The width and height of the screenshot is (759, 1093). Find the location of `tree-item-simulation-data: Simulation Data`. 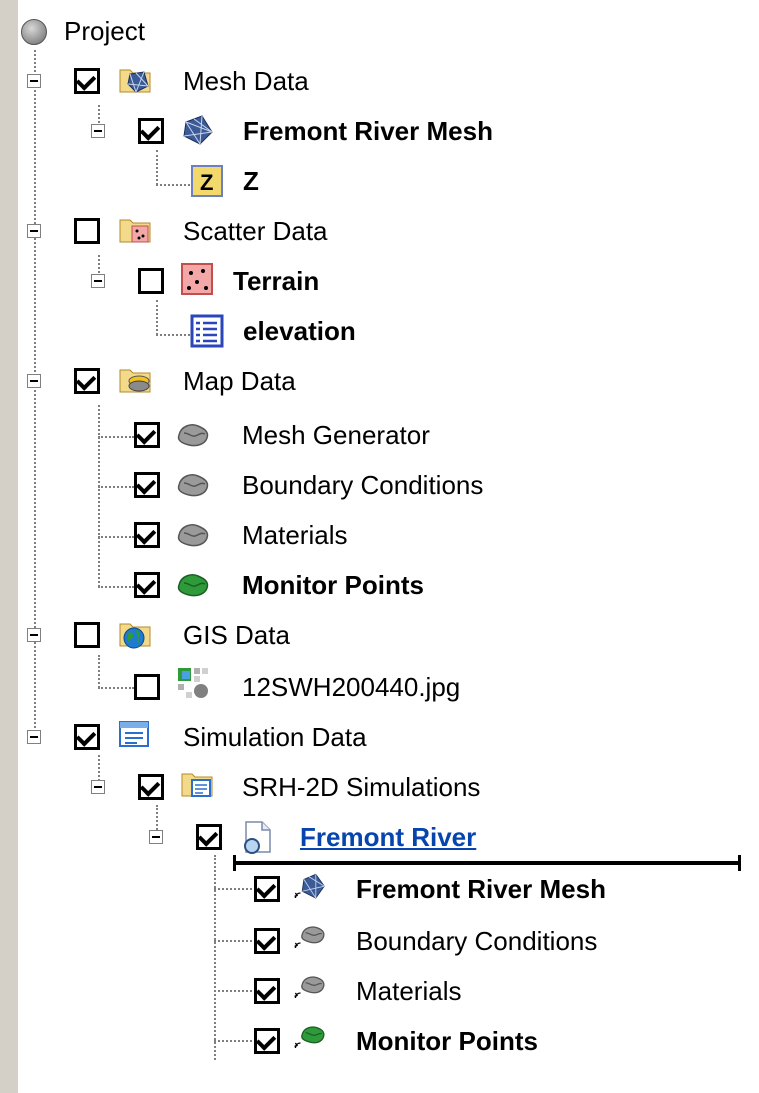

tree-item-simulation-data: Simulation Data is located at coordinates (268, 735).